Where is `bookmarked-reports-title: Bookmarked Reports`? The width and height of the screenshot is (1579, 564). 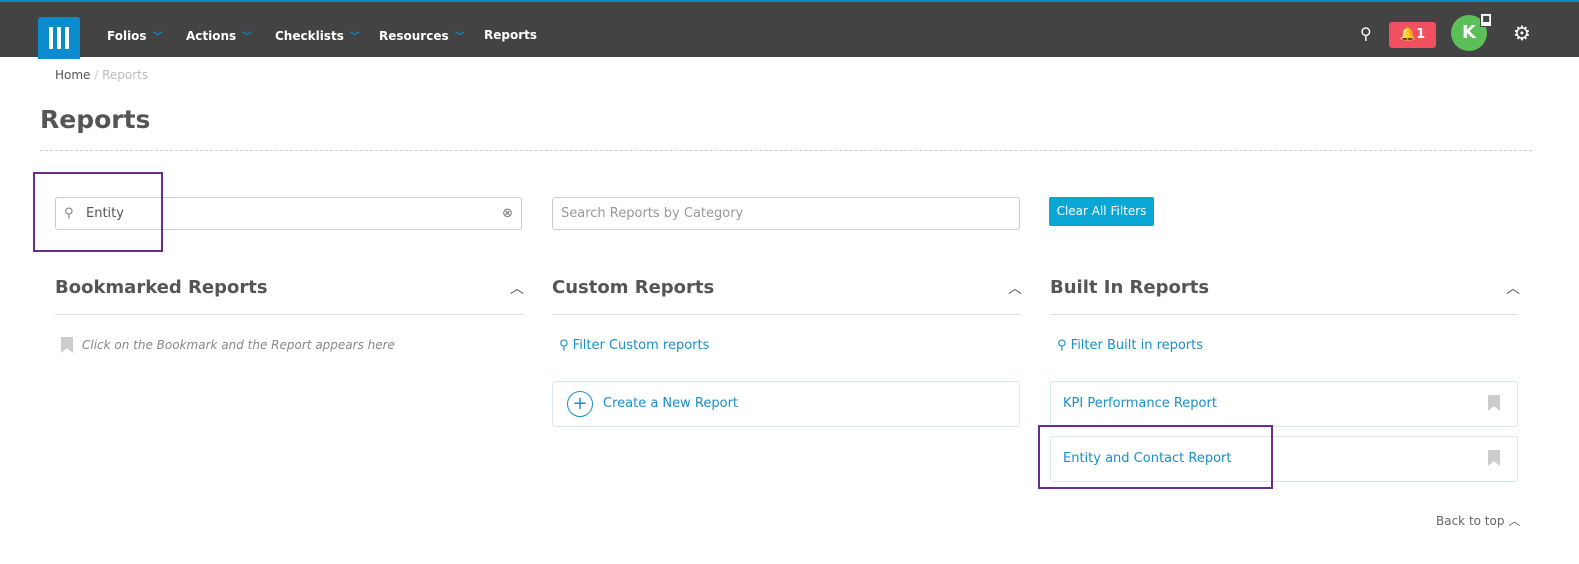 bookmarked-reports-title: Bookmarked Reports is located at coordinates (161, 287).